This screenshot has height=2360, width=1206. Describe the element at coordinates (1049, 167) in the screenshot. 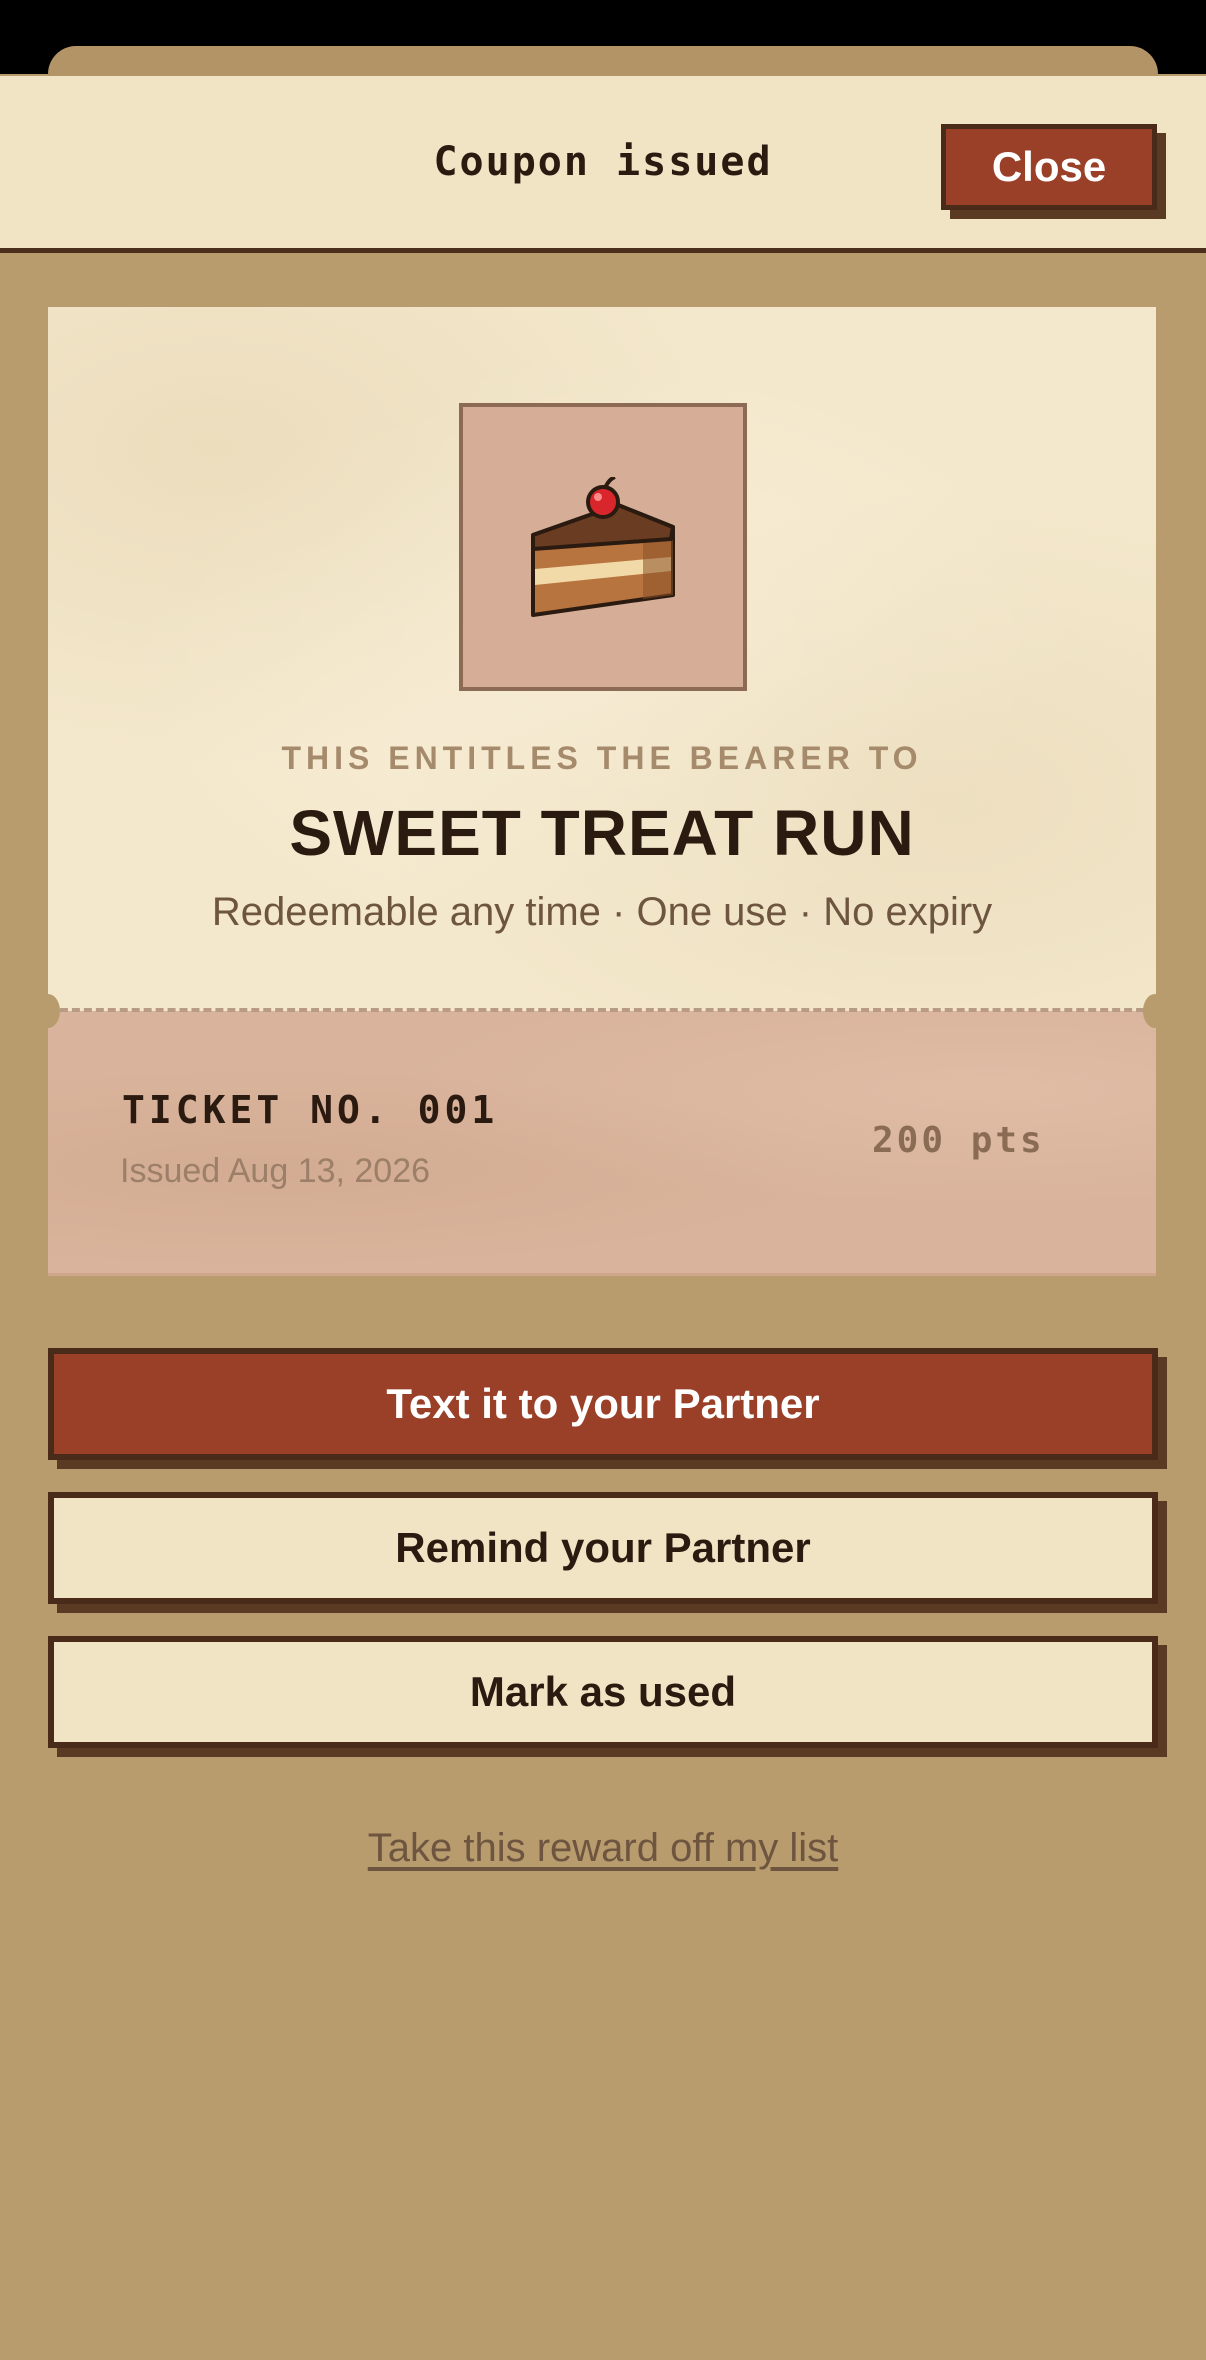

I see `close-button: Close` at that location.